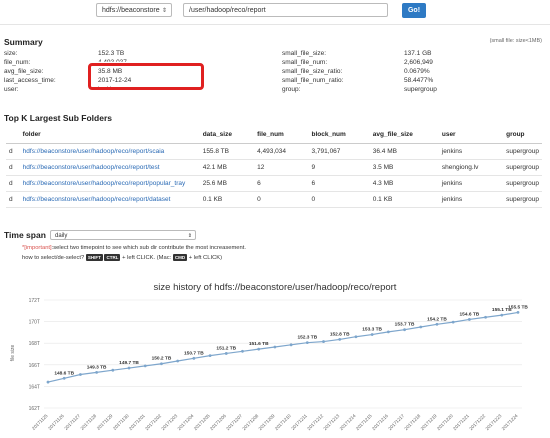 The width and height of the screenshot is (550, 438). What do you see at coordinates (307, 338) in the screenshot?
I see `data-label: 152.3 TB` at bounding box center [307, 338].